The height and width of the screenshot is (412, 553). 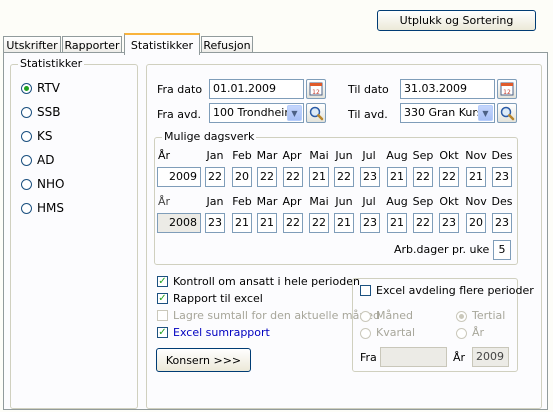 I want to click on radio-tertial, so click(x=461, y=316).